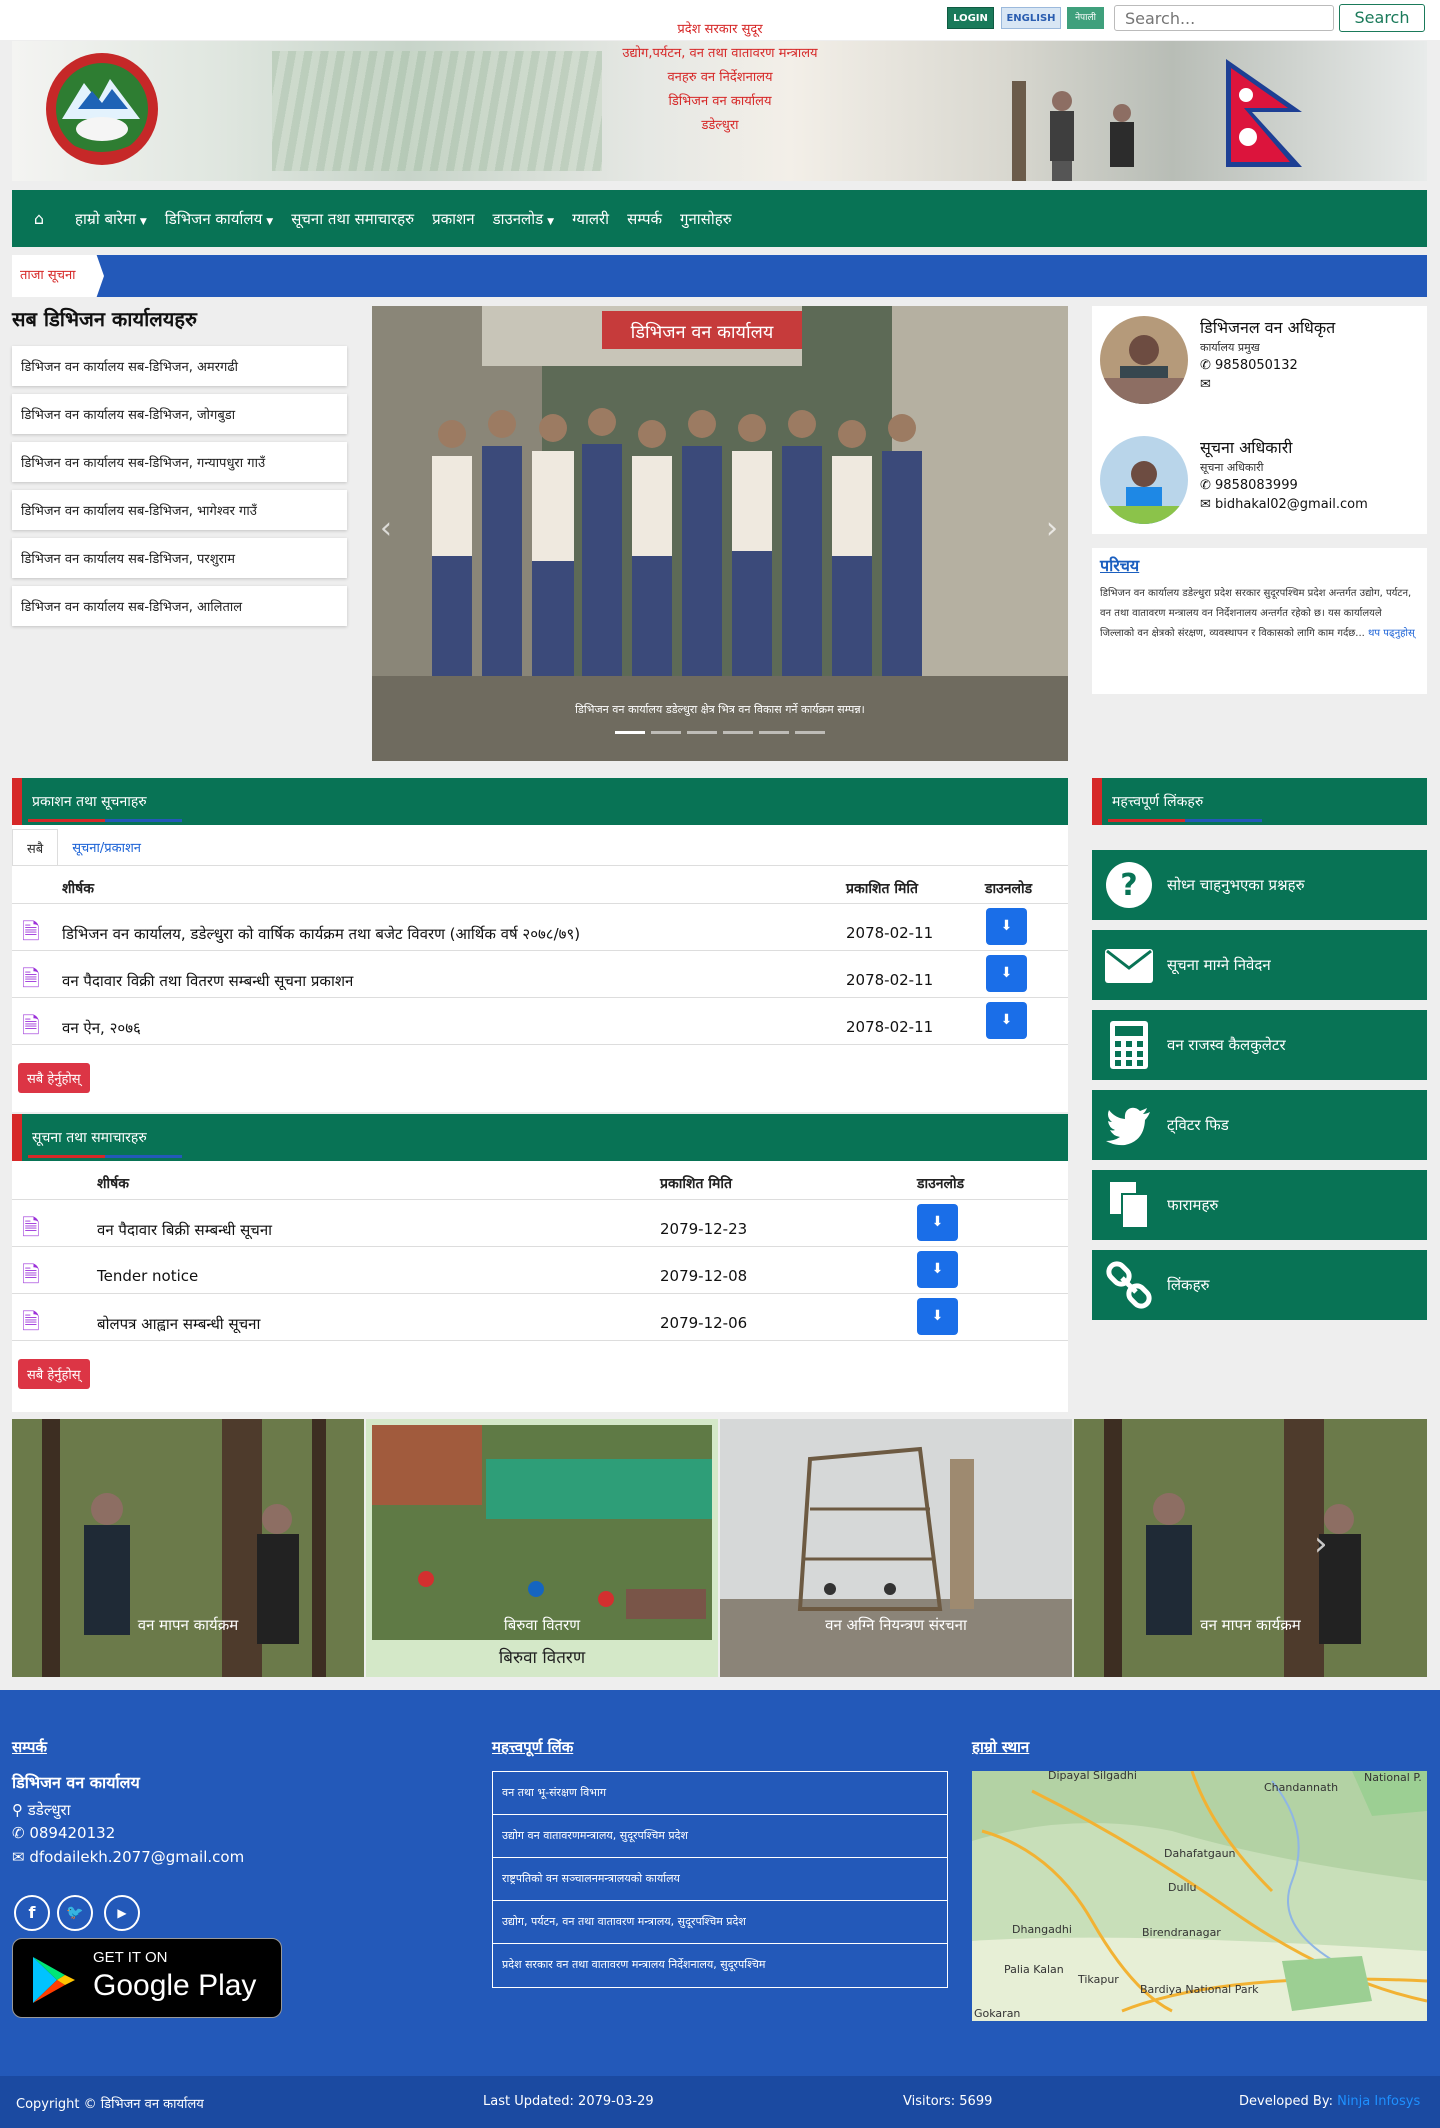  What do you see at coordinates (1129, 1205) in the screenshot?
I see `copy-icon` at bounding box center [1129, 1205].